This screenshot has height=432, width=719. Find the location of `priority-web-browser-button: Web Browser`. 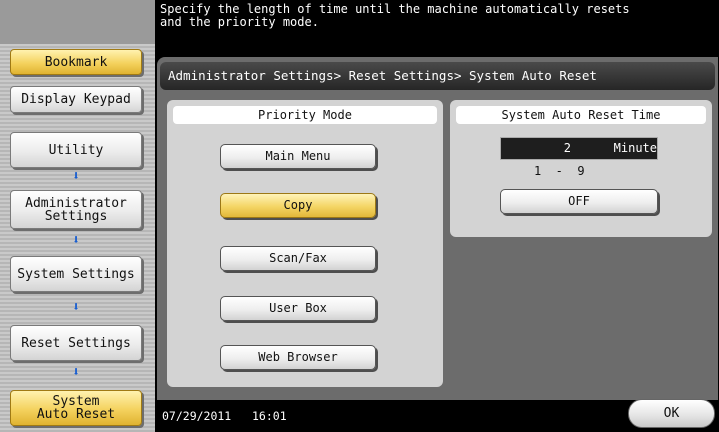

priority-web-browser-button: Web Browser is located at coordinates (298, 357).